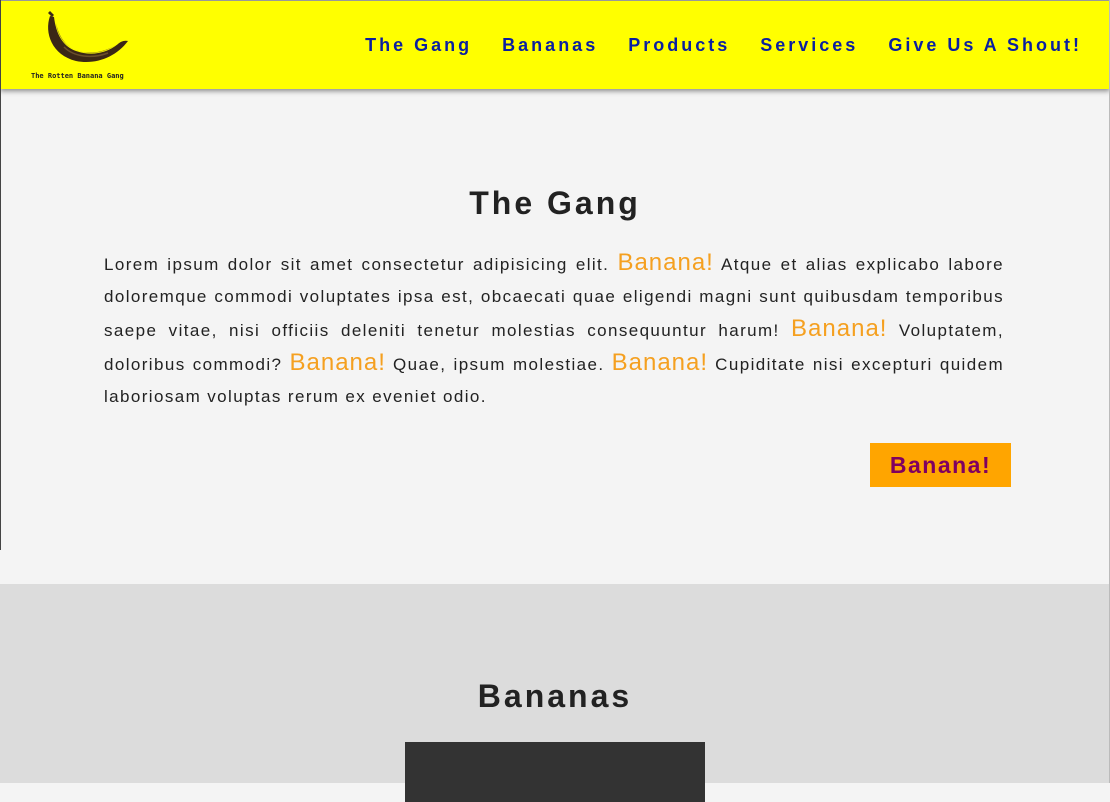 This screenshot has width=1110, height=802. What do you see at coordinates (77, 76) in the screenshot?
I see `logo-text: The Rotten Banana Gang` at bounding box center [77, 76].